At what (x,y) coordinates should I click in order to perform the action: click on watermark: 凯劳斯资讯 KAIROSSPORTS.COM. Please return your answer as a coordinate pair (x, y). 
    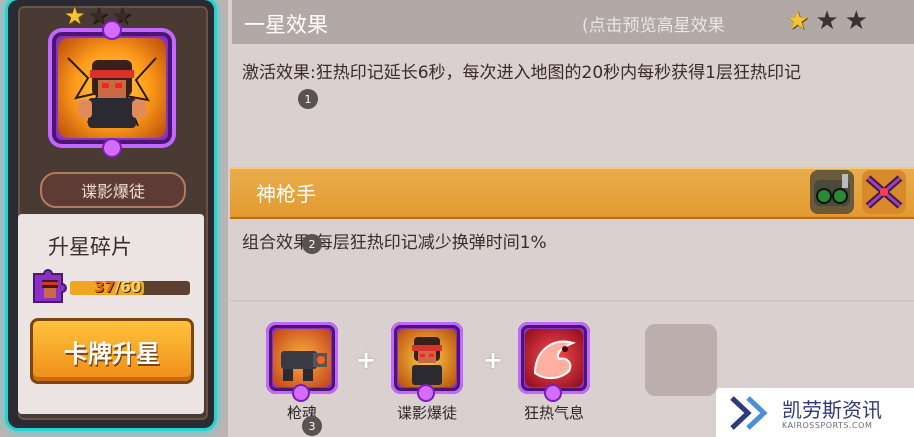
    Looking at the image, I should click on (815, 412).